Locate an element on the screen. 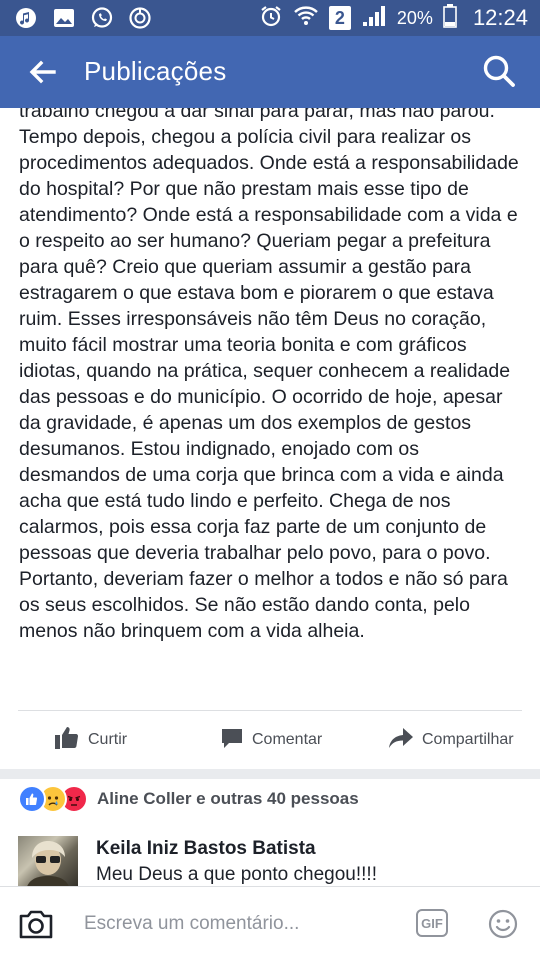  share-arrow-icon is located at coordinates (401, 740).